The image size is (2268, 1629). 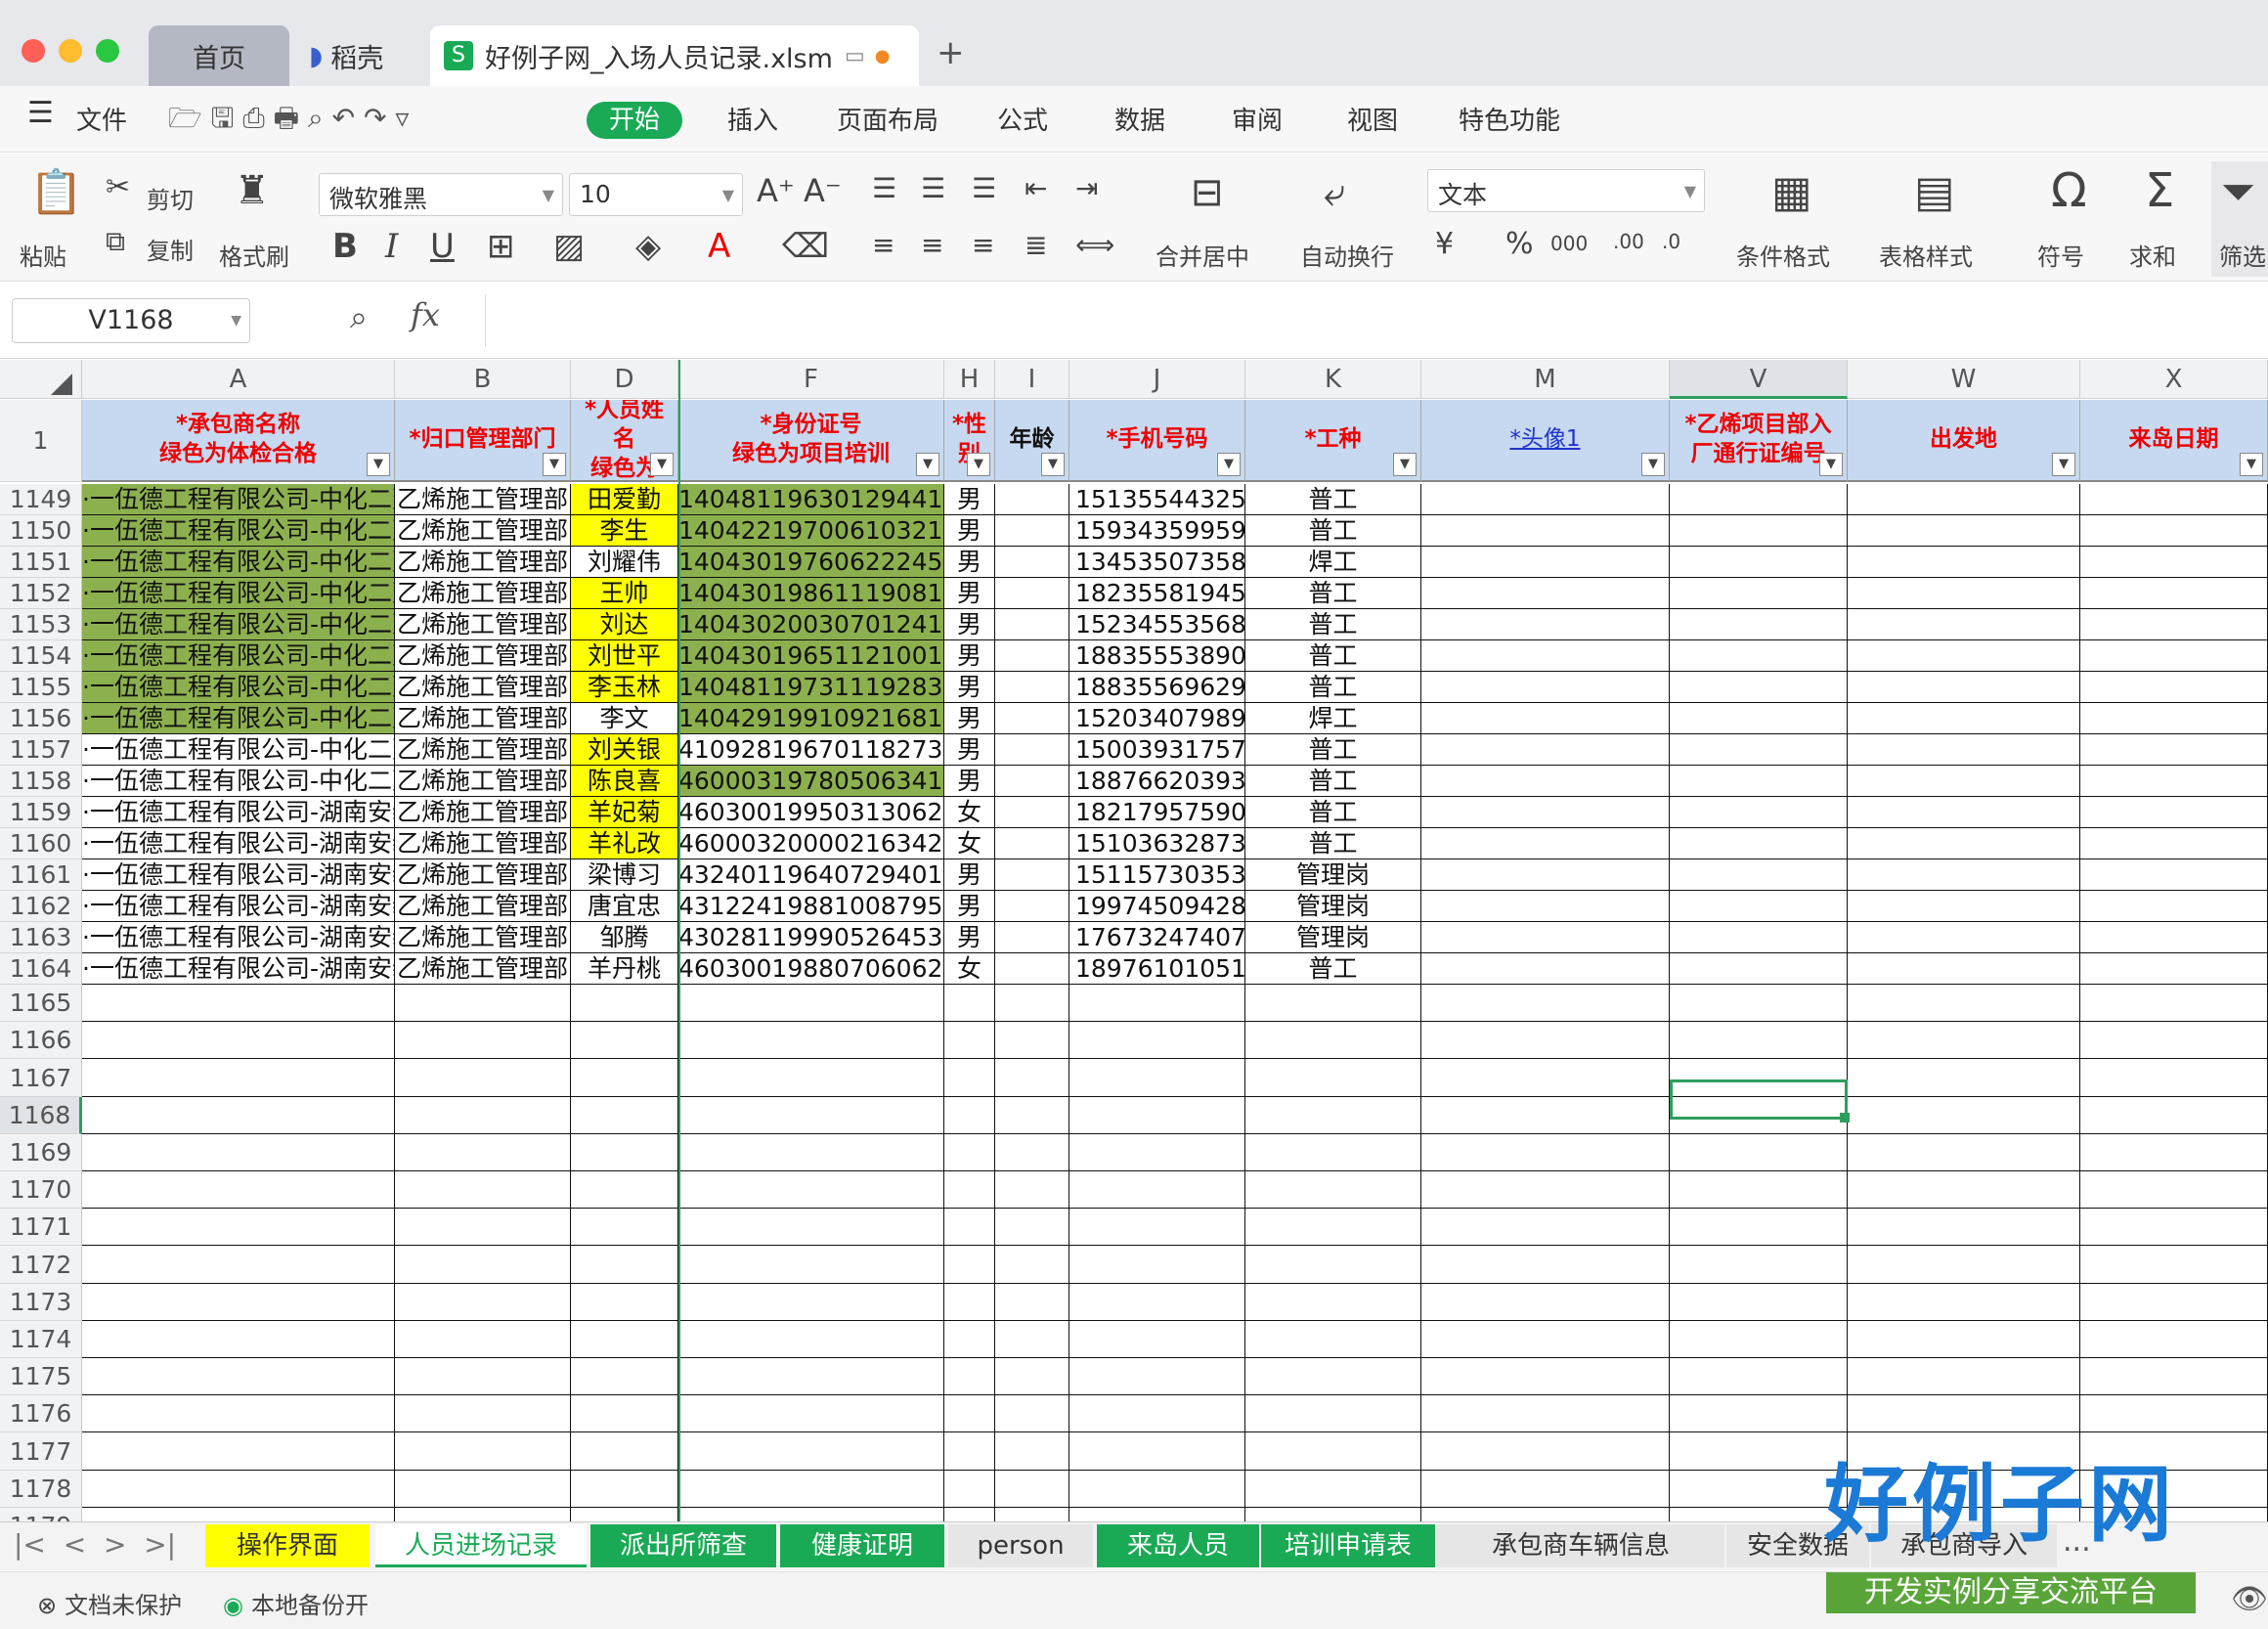 What do you see at coordinates (1372, 119) in the screenshot?
I see `menu-view: 视图` at bounding box center [1372, 119].